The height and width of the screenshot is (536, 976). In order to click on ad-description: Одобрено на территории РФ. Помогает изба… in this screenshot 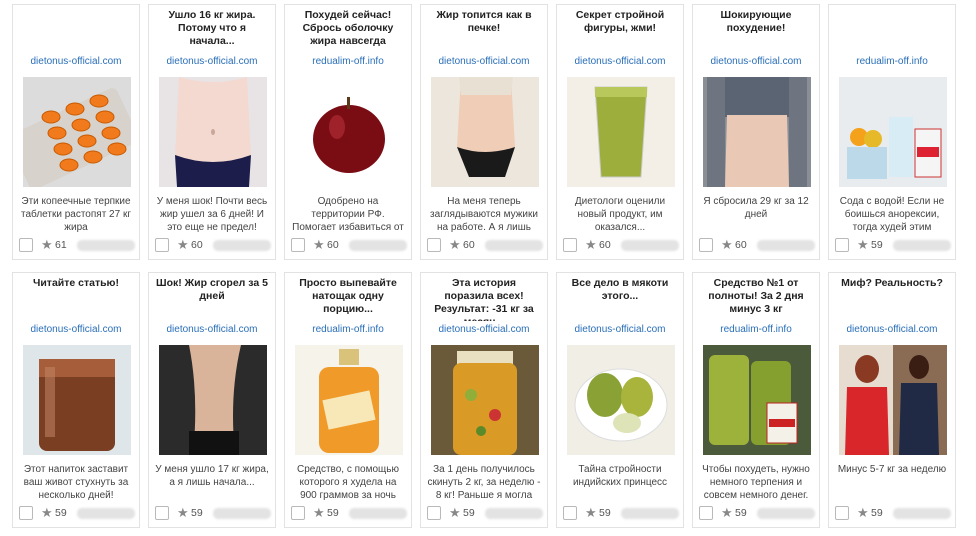, I will do `click(348, 214)`.